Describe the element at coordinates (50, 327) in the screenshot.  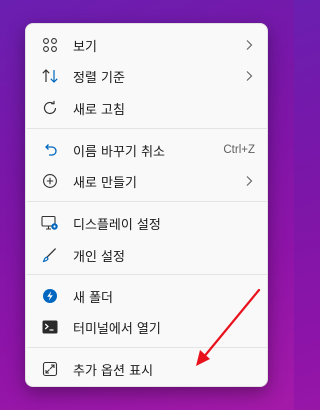
I see `terminal-icon` at that location.